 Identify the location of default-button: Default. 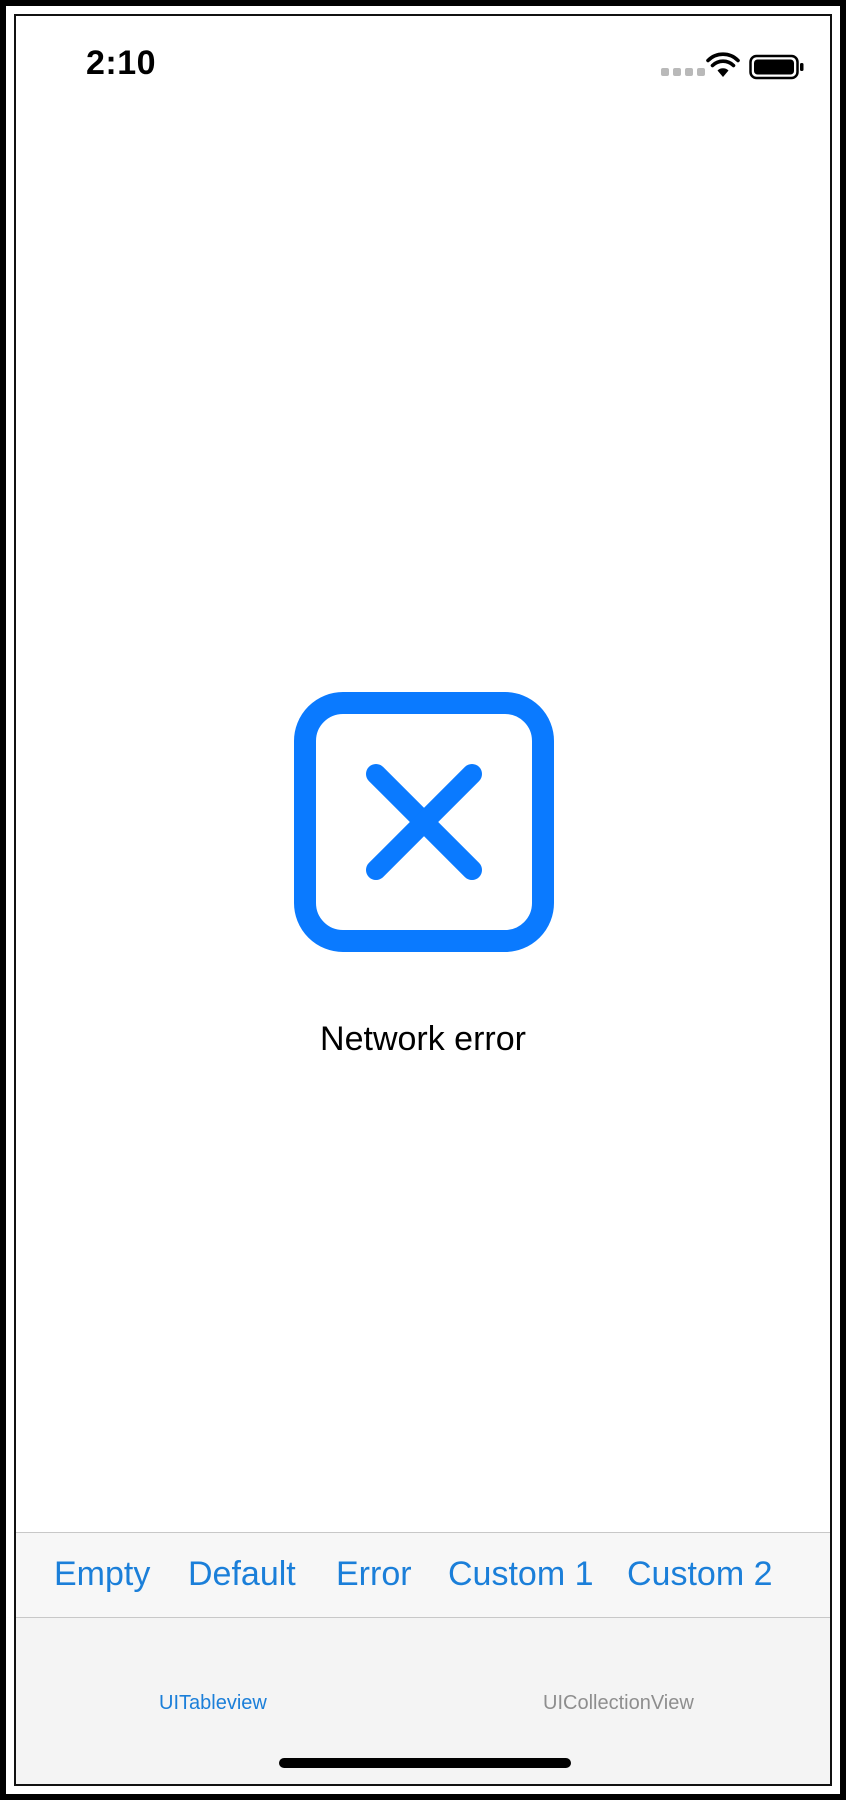
(242, 1574).